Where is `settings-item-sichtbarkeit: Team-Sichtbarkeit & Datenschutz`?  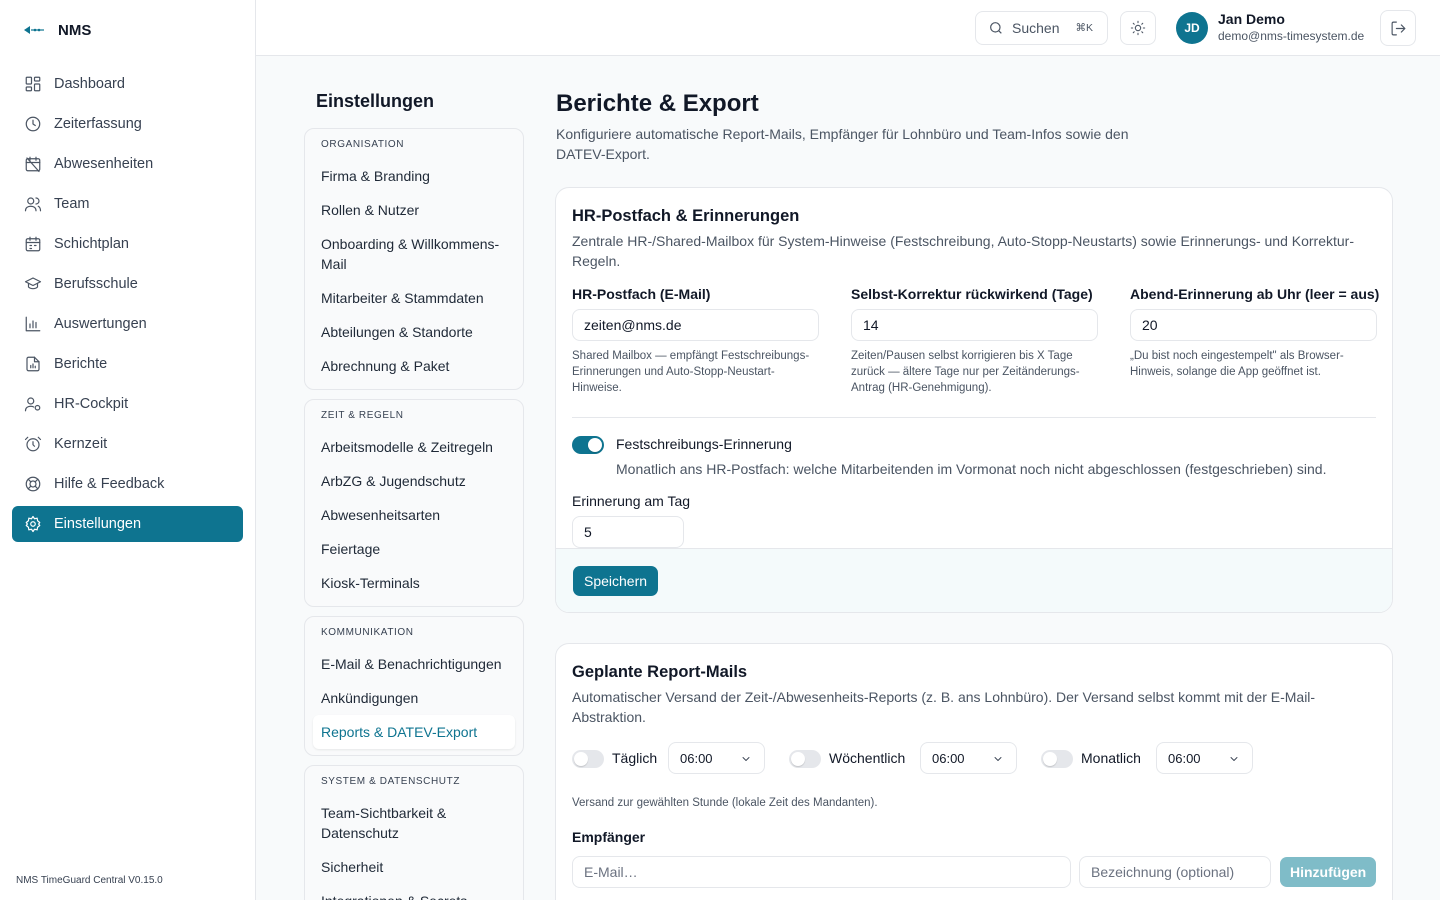 settings-item-sichtbarkeit: Team-Sichtbarkeit & Datenschutz is located at coordinates (414, 823).